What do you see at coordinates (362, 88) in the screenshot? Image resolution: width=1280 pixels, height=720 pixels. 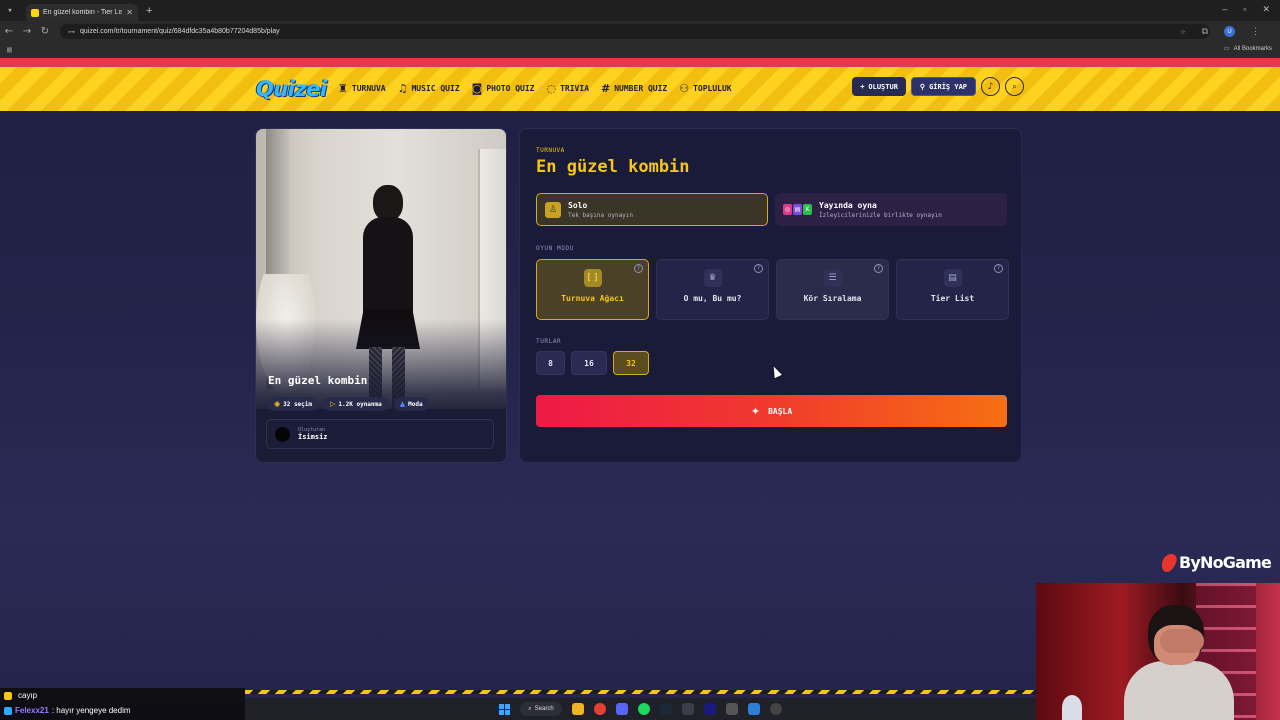 I see `nav-turnuva: ♜ TURNUVA` at bounding box center [362, 88].